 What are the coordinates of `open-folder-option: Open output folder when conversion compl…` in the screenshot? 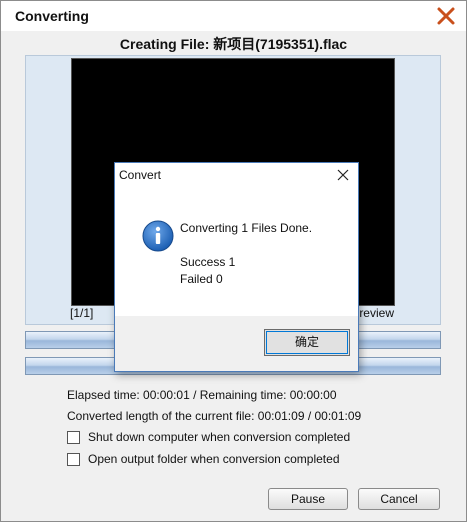 It's located at (203, 459).